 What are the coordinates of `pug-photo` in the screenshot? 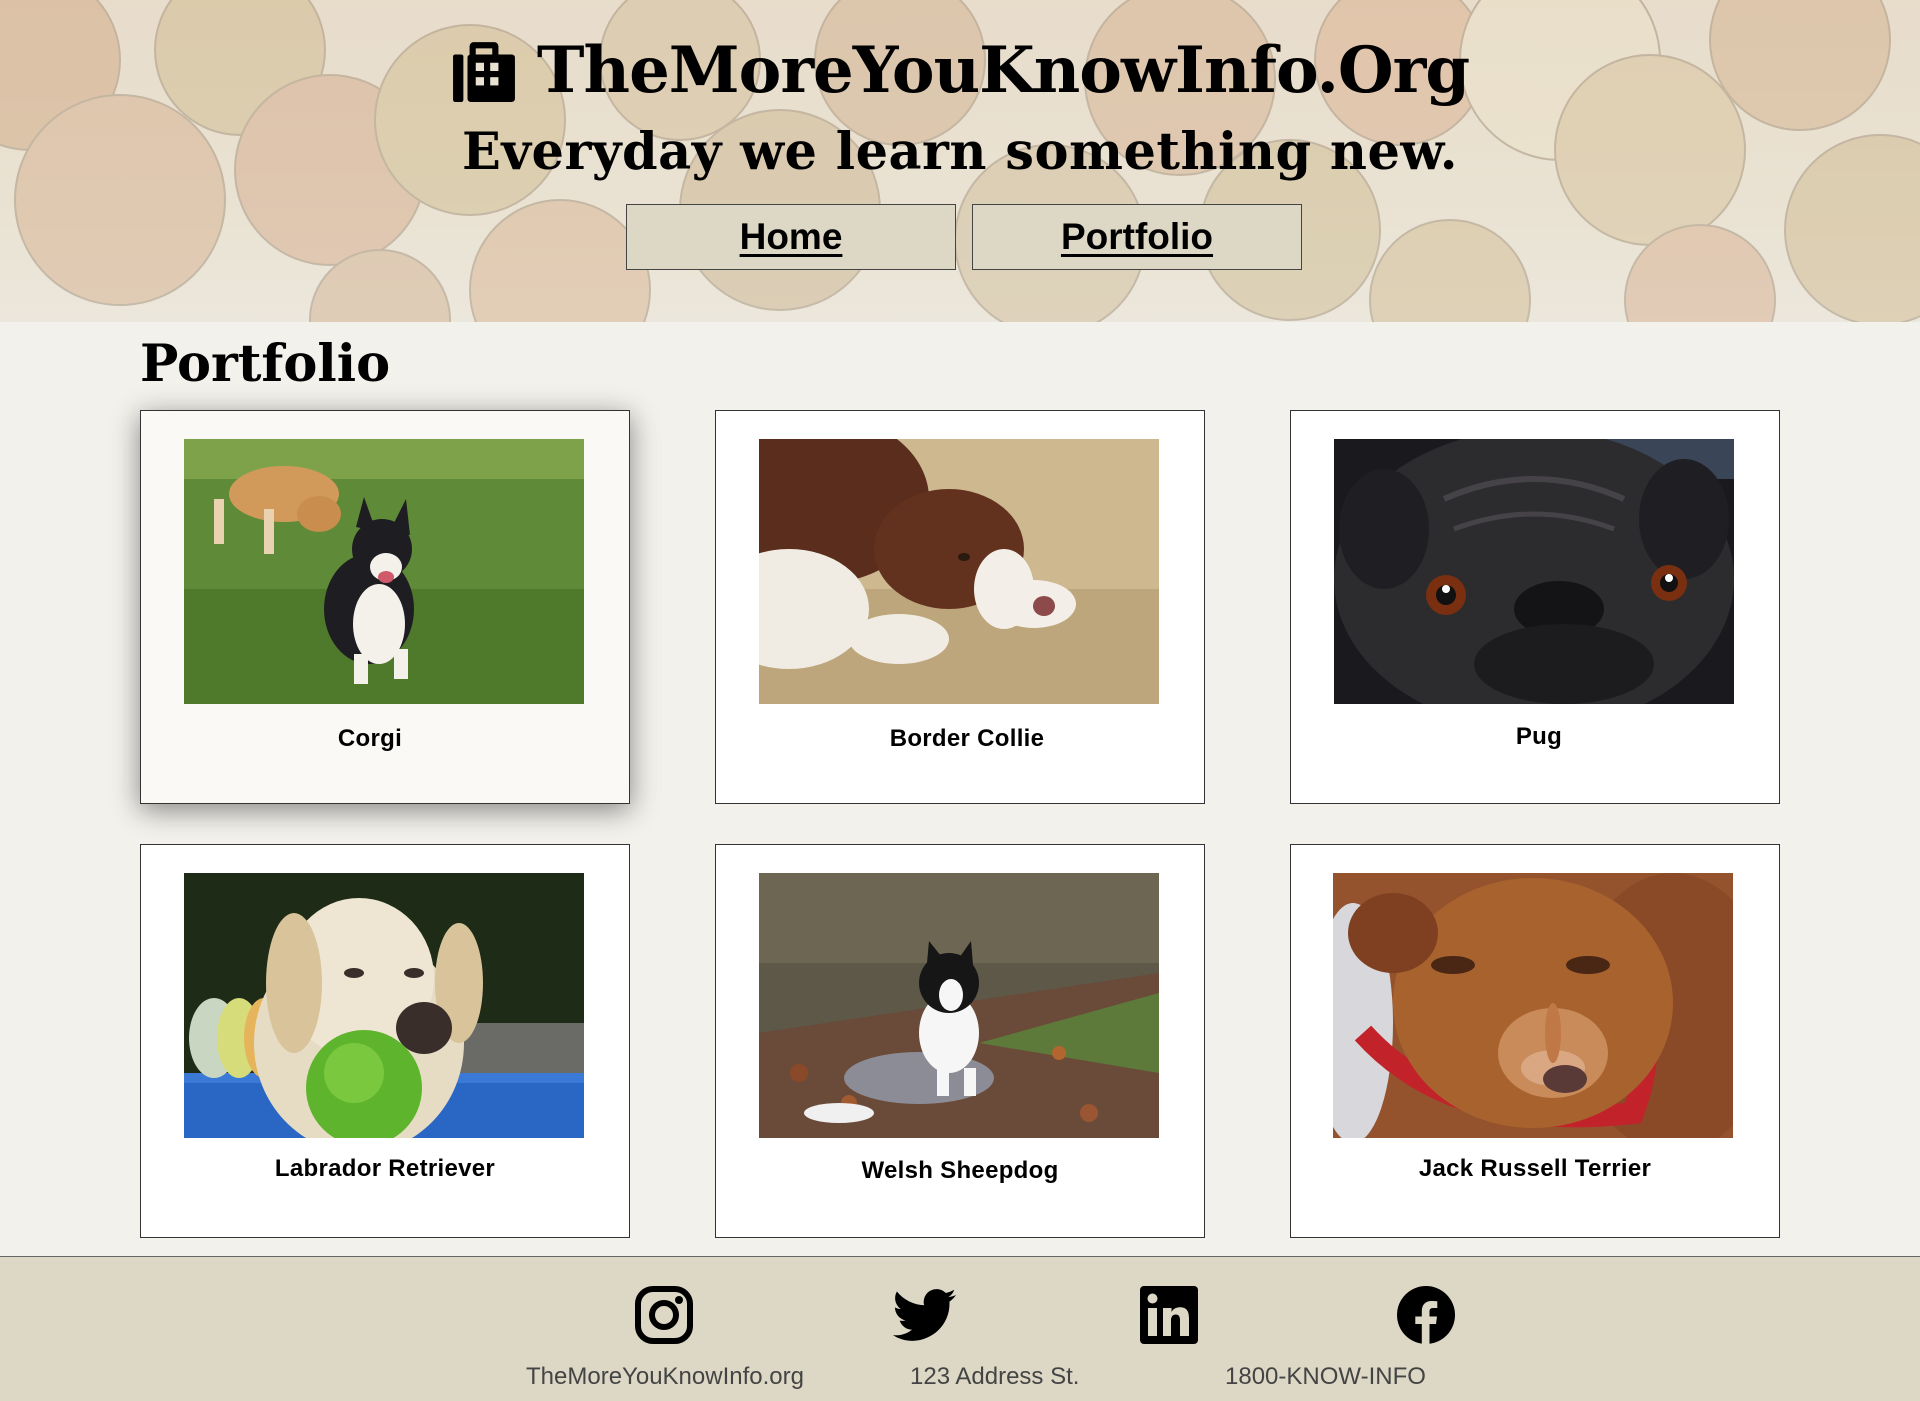 It's located at (1534, 571).